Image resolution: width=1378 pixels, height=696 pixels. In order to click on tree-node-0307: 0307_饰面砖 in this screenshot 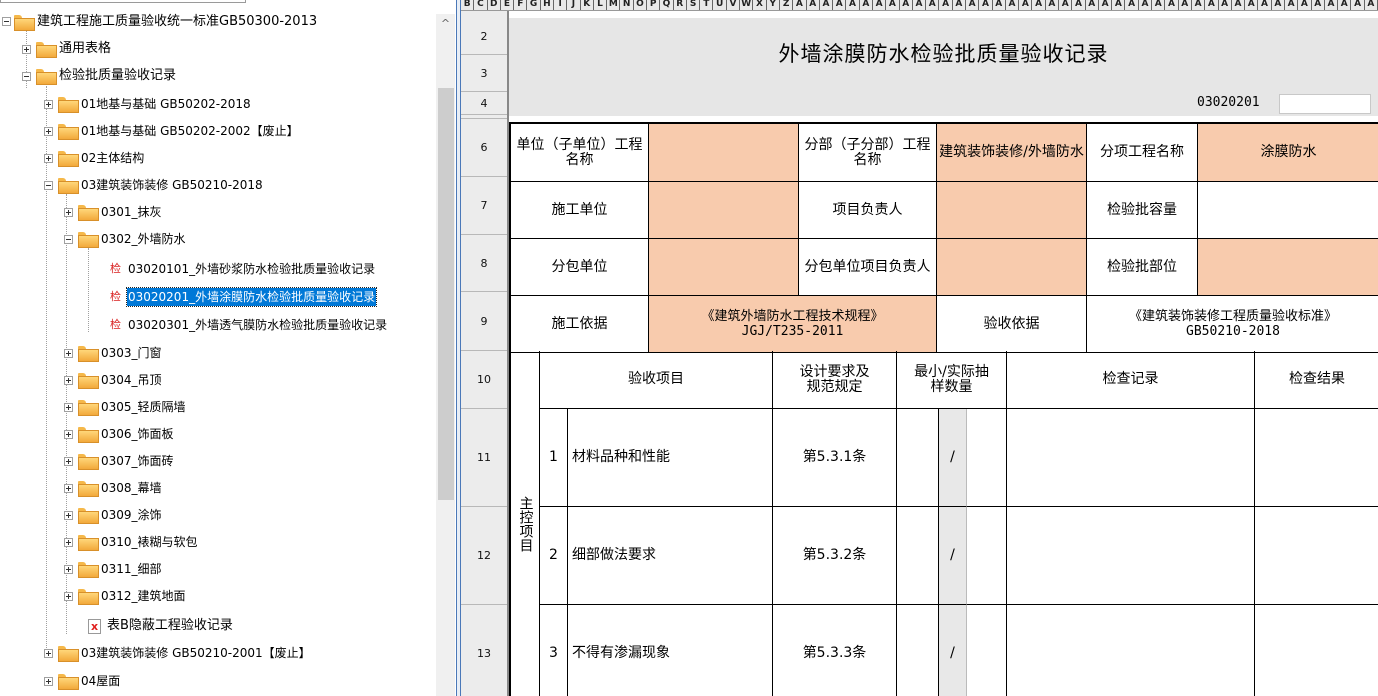, I will do `click(118, 461)`.